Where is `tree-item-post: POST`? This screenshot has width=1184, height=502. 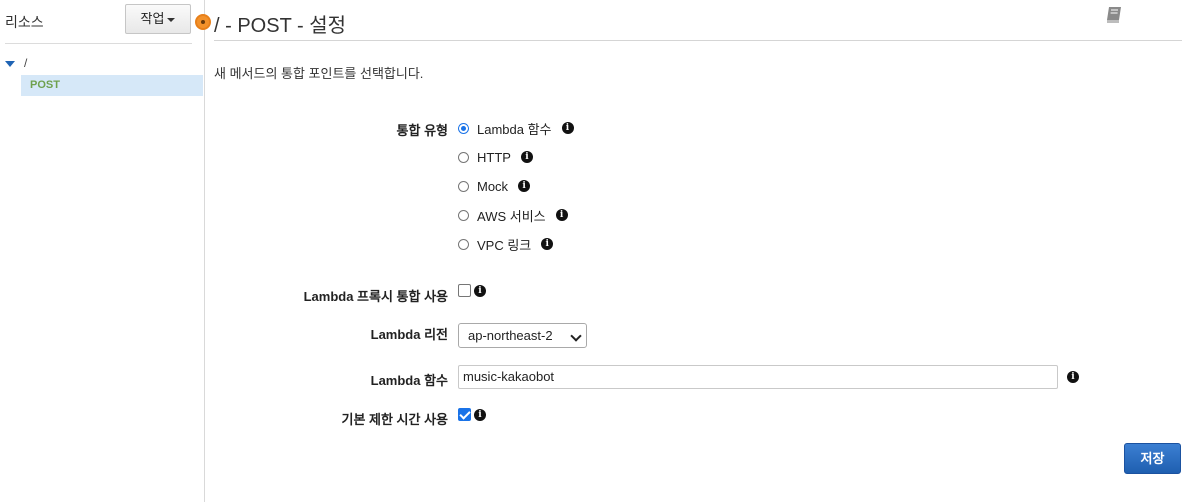
tree-item-post: POST is located at coordinates (112, 85).